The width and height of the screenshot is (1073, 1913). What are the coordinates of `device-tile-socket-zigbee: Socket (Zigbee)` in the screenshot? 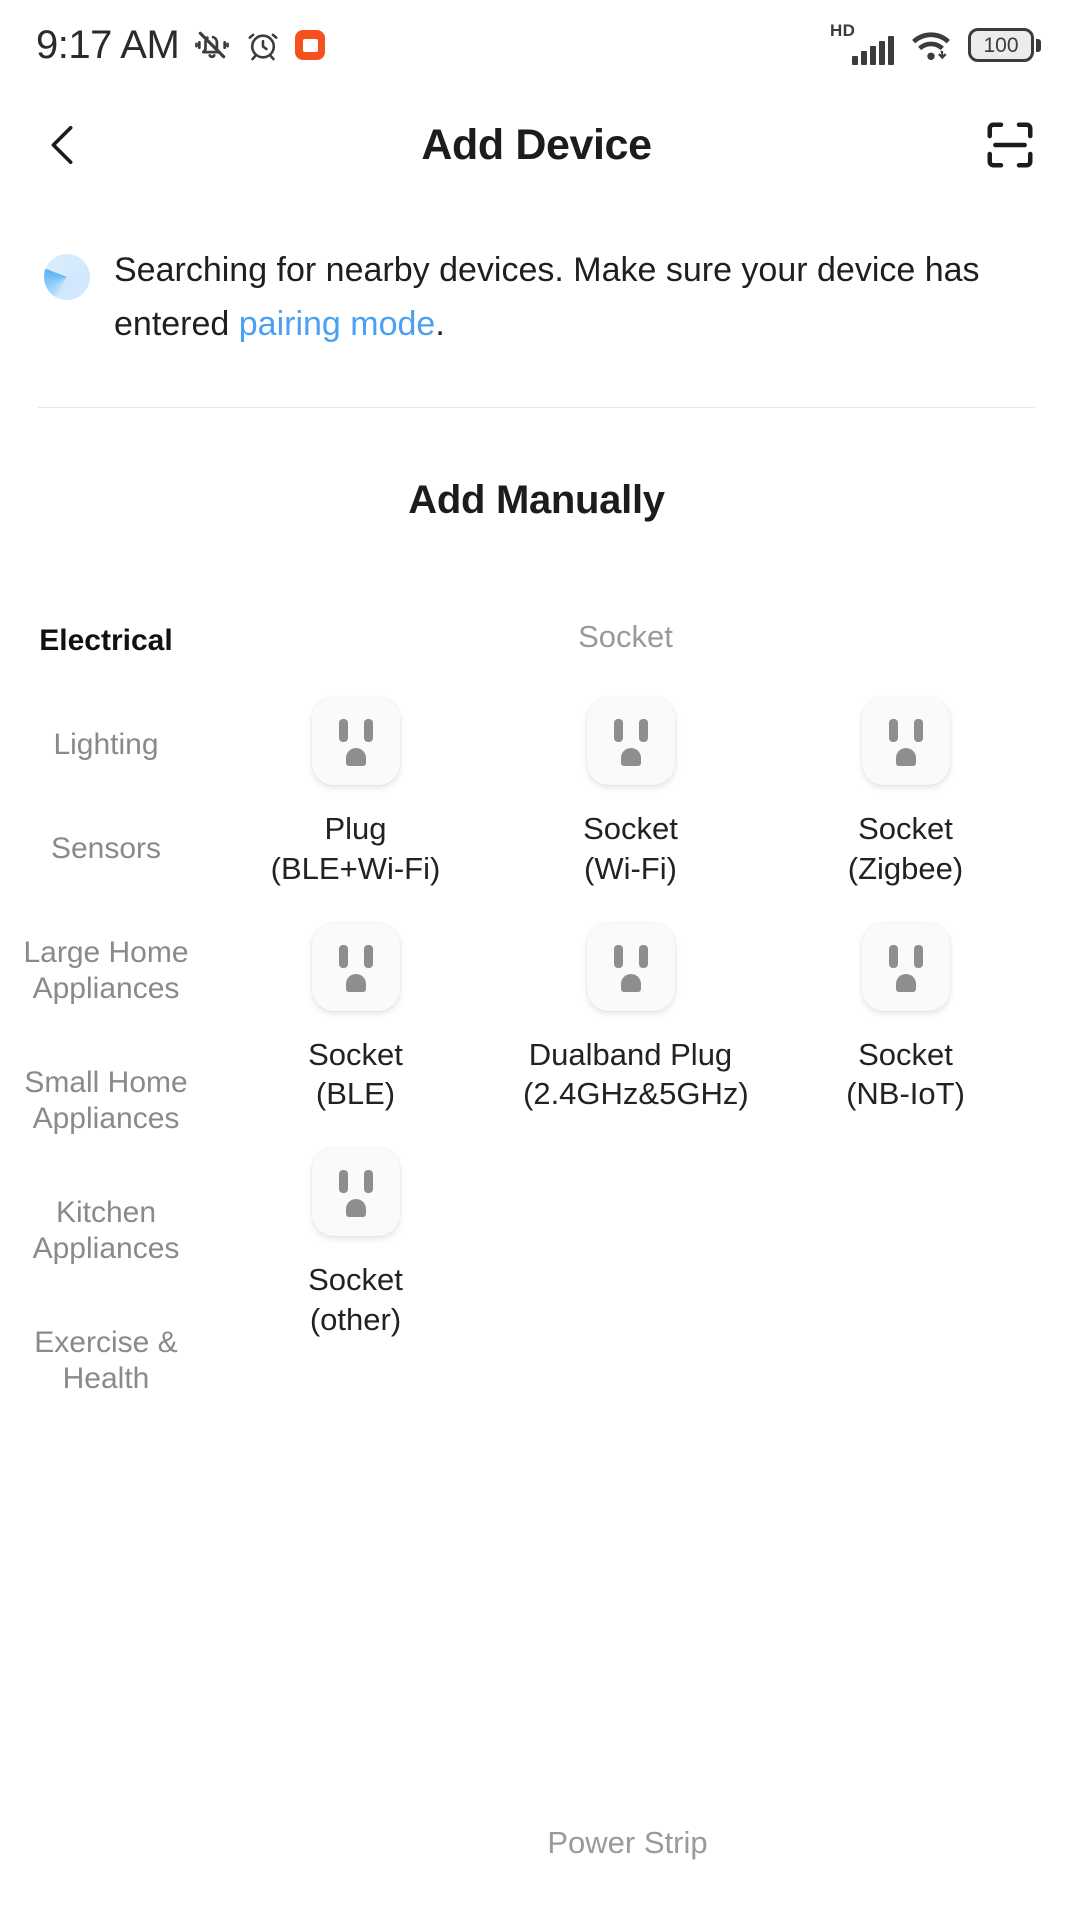 It's located at (905, 792).